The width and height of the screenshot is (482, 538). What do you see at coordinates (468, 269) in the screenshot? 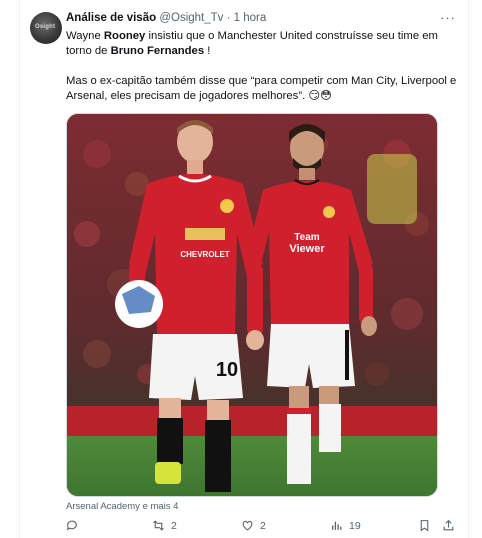
I see `timeline-right-border` at bounding box center [468, 269].